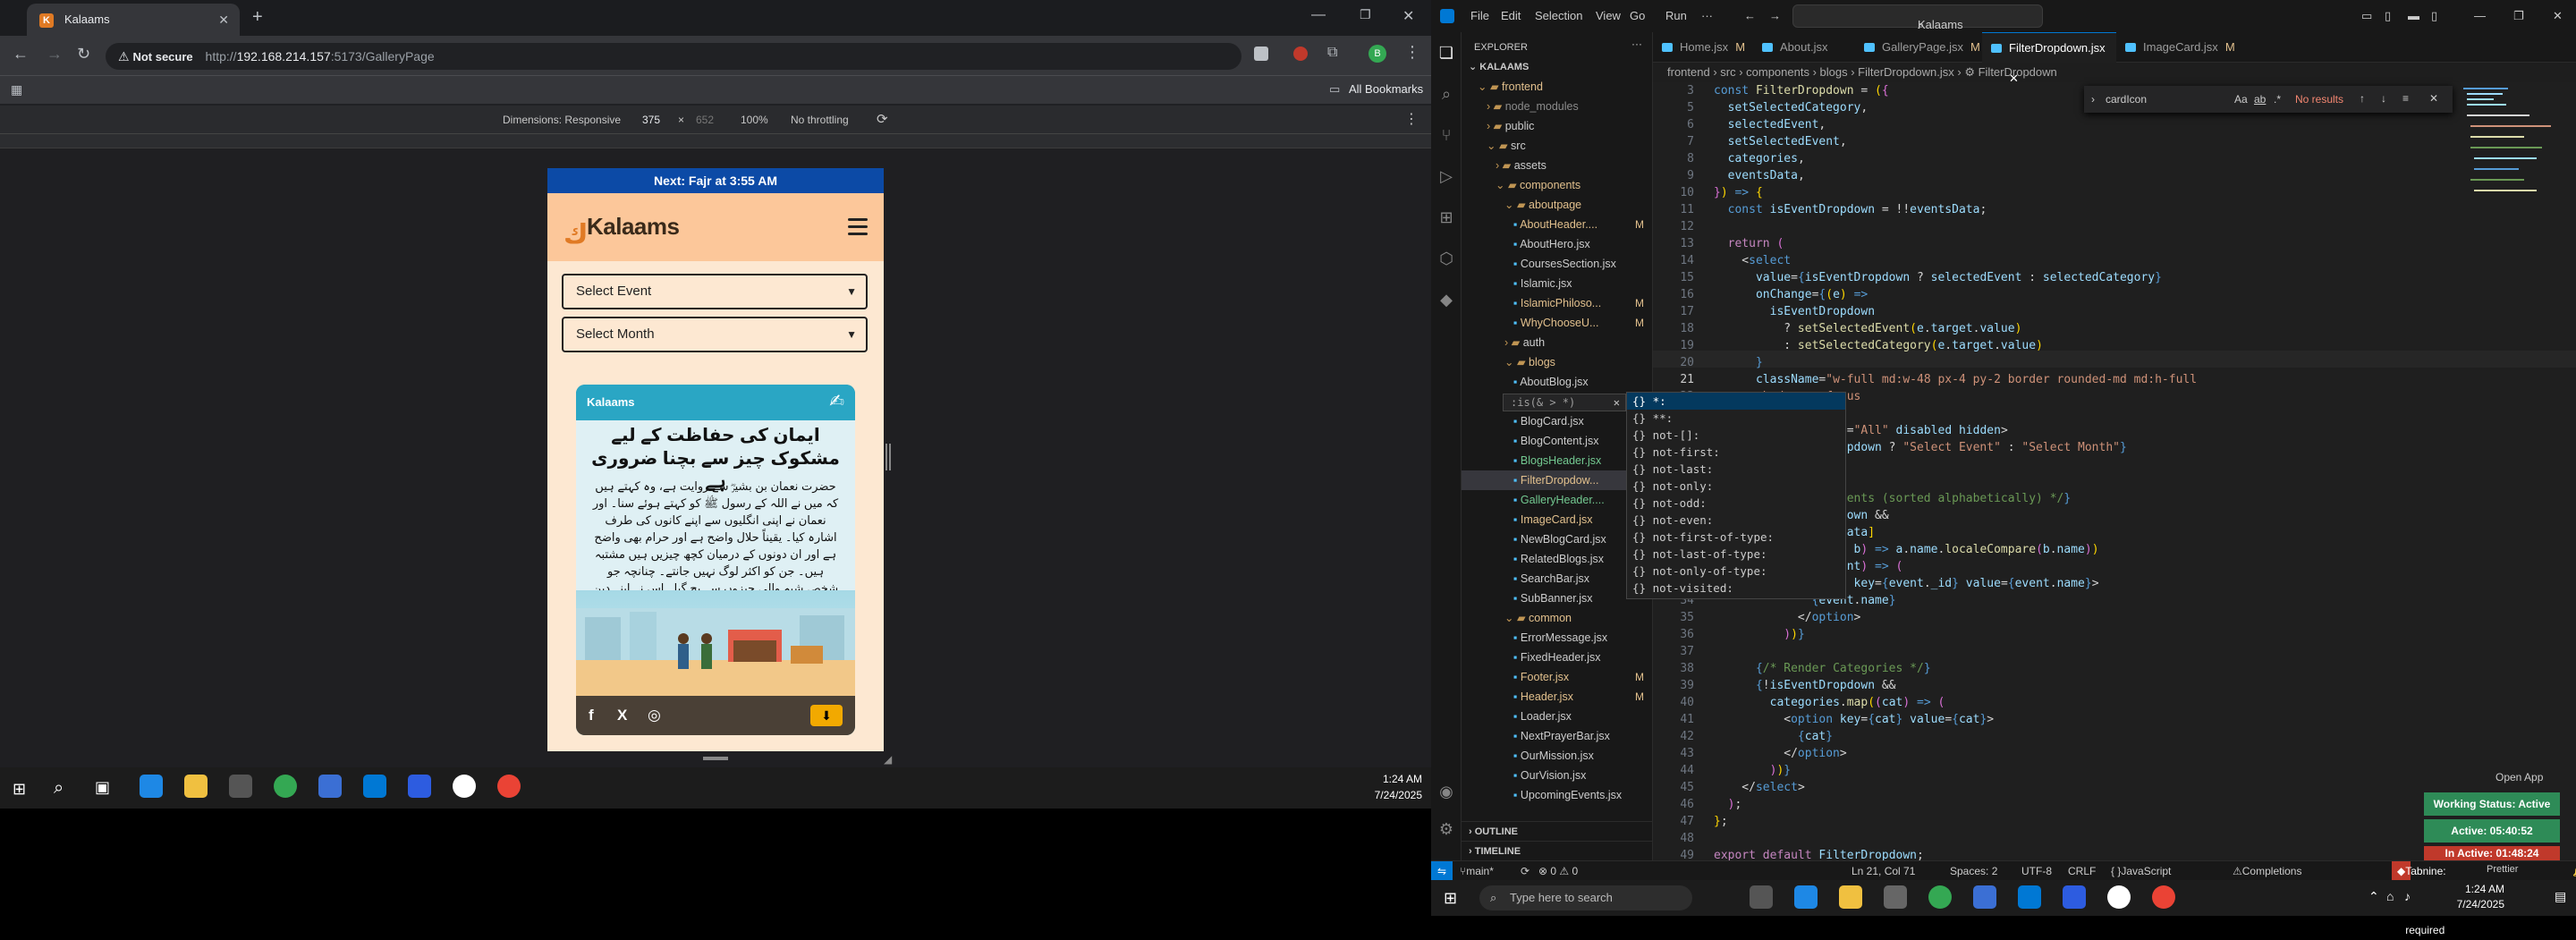  I want to click on tree-folder: ⌄ KALAAMS, so click(1557, 67).